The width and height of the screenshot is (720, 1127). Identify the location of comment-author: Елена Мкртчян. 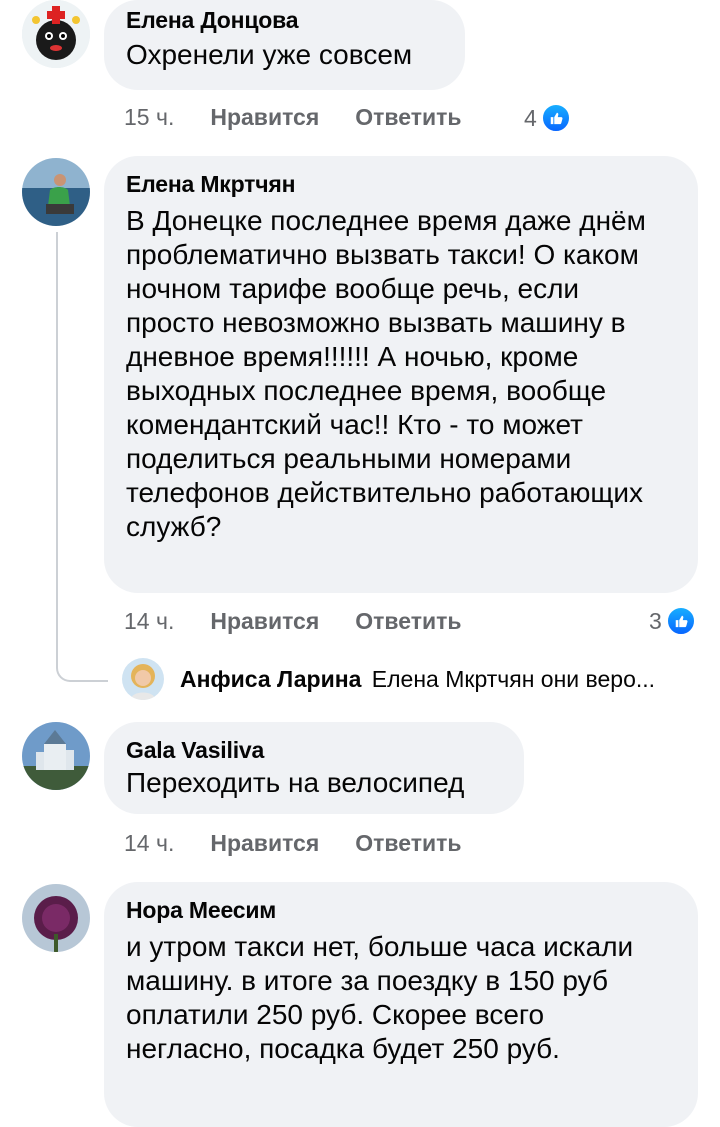
(401, 184).